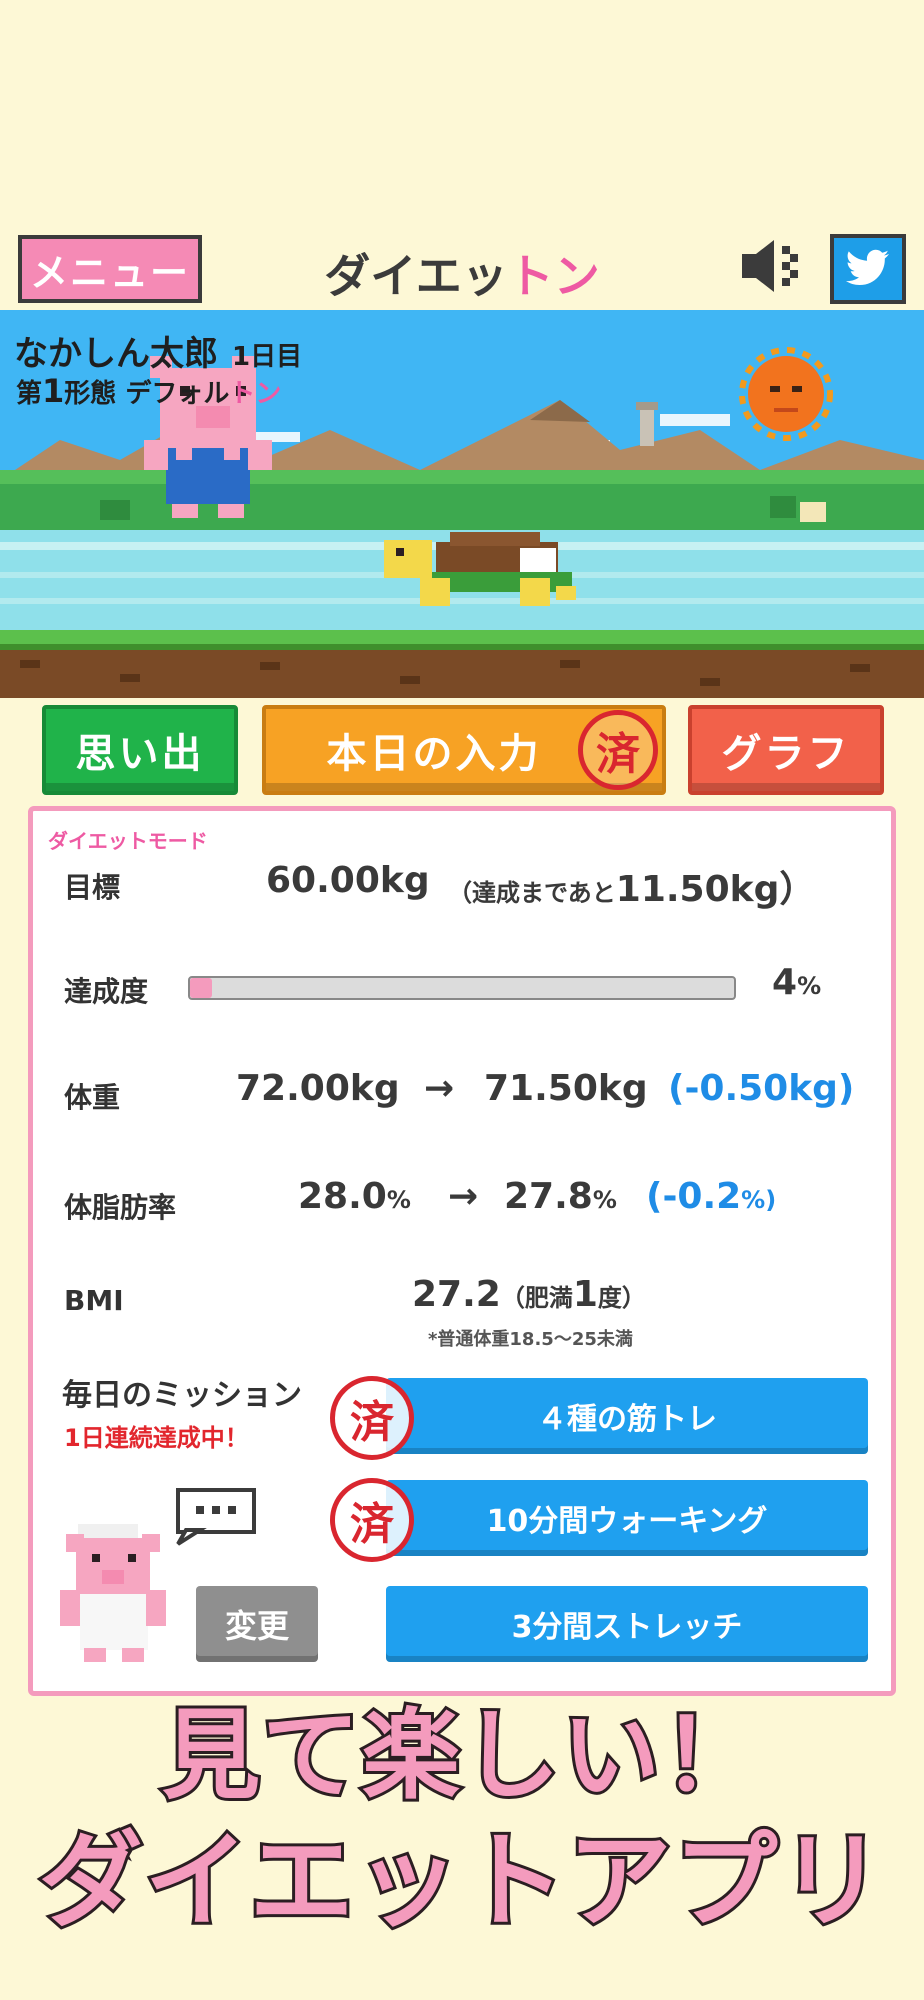 This screenshot has width=924, height=2000. Describe the element at coordinates (318, 1088) in the screenshot. I see `weight-from: 72.00kg` at that location.